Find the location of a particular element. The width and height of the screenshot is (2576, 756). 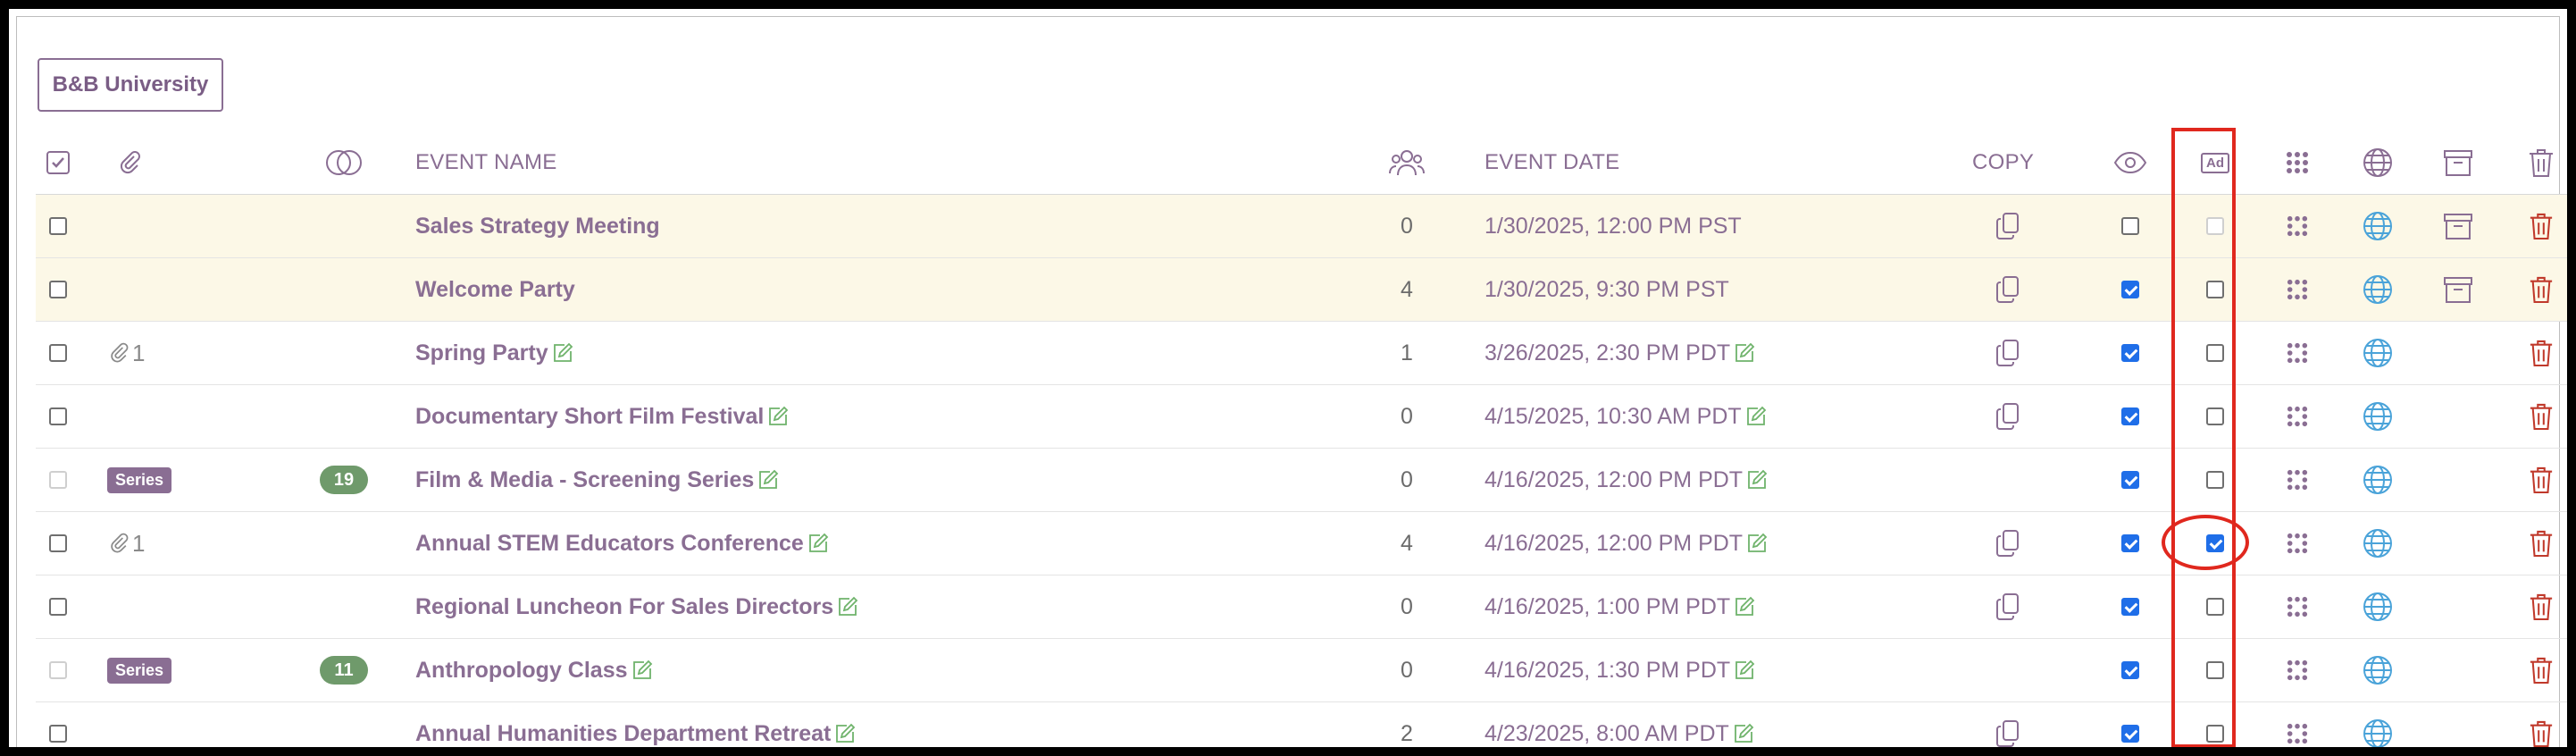

people-icon is located at coordinates (1407, 162).